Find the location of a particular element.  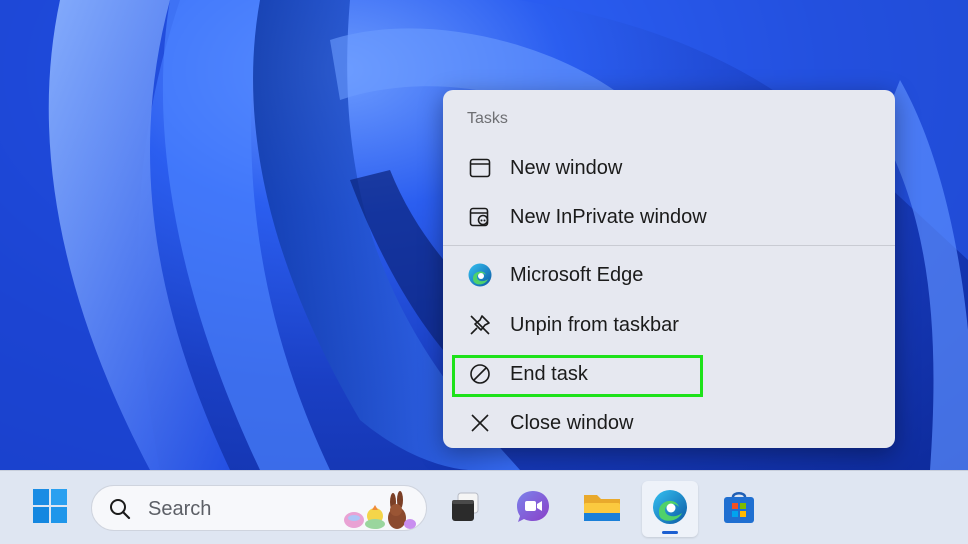

microsoft-store-icon is located at coordinates (739, 509).